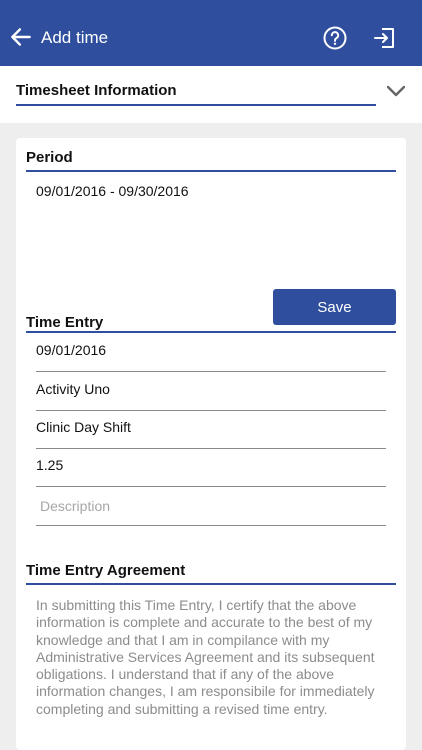 This screenshot has height=750, width=422. What do you see at coordinates (196, 105) in the screenshot?
I see `section-underline` at bounding box center [196, 105].